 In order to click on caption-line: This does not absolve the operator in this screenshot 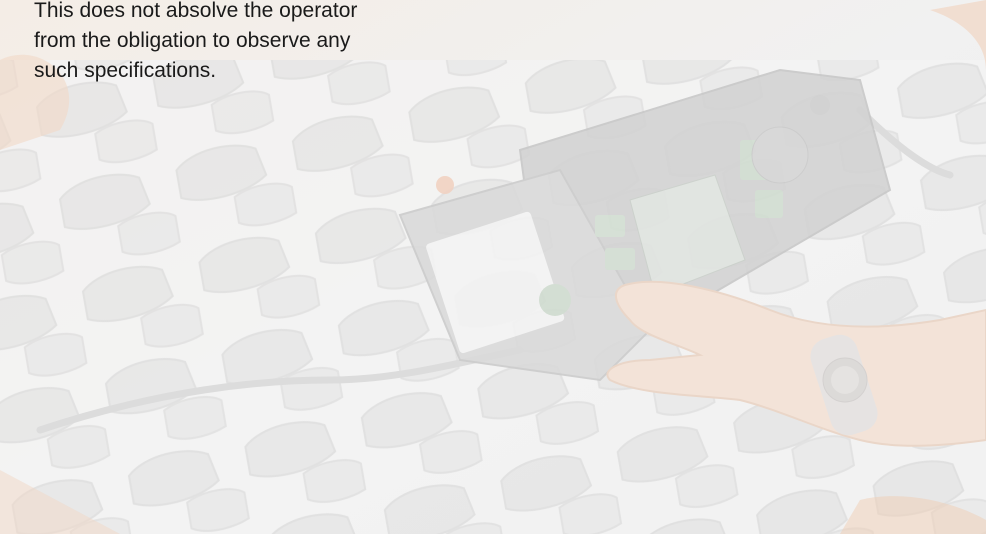, I will do `click(196, 11)`.